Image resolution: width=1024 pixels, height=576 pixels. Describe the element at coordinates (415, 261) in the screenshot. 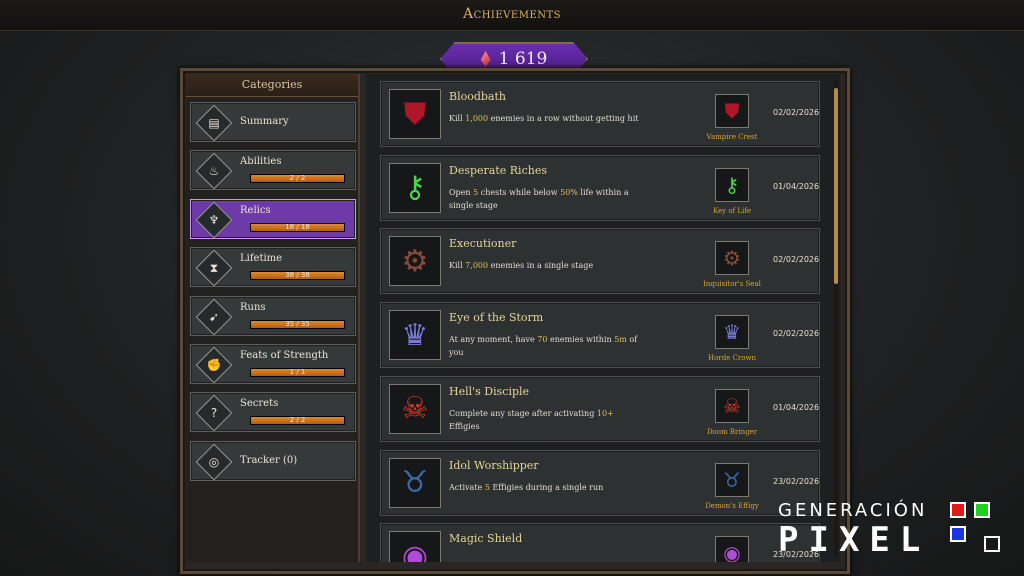

I see `seal-icon: ⚙` at that location.